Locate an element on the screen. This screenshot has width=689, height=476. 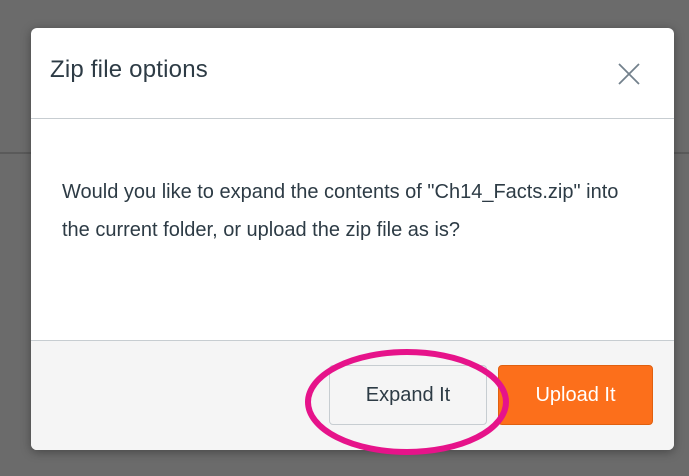
dialog-title: Zip file options is located at coordinates (129, 69).